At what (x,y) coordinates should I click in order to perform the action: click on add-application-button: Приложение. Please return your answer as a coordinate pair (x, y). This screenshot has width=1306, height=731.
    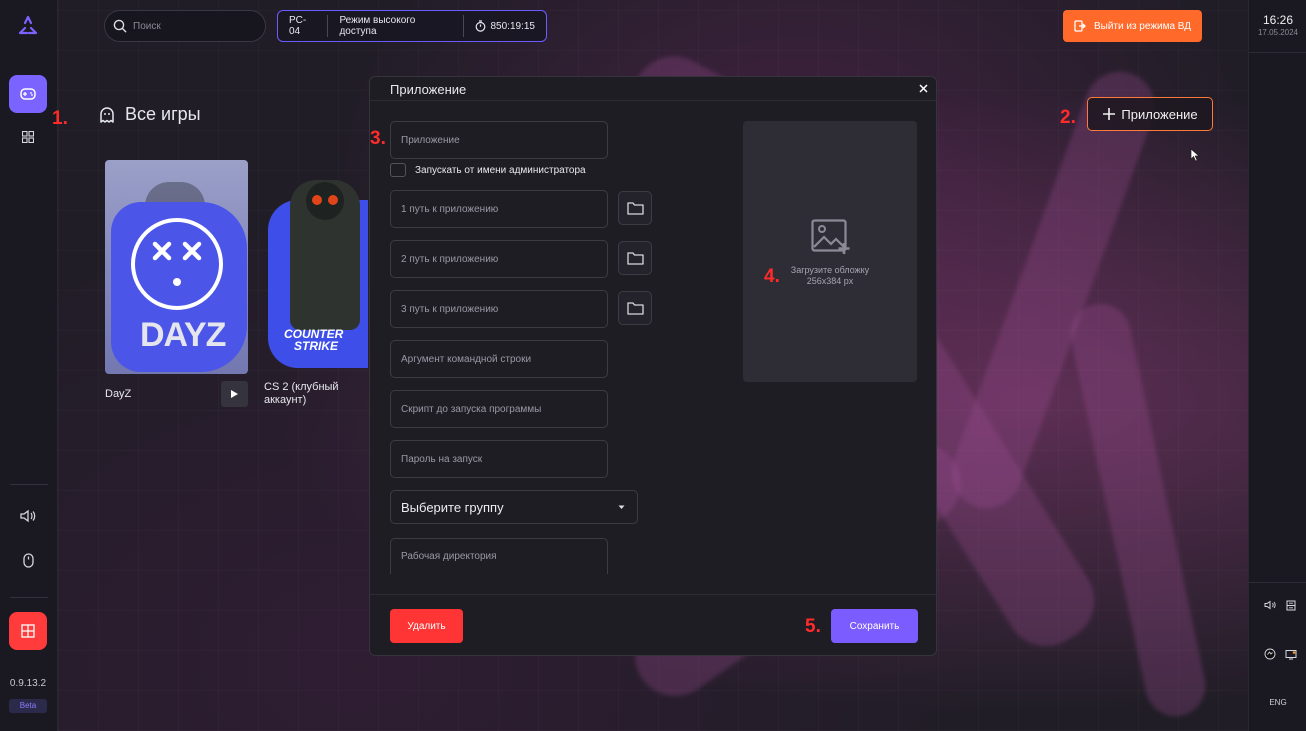
    Looking at the image, I should click on (1150, 114).